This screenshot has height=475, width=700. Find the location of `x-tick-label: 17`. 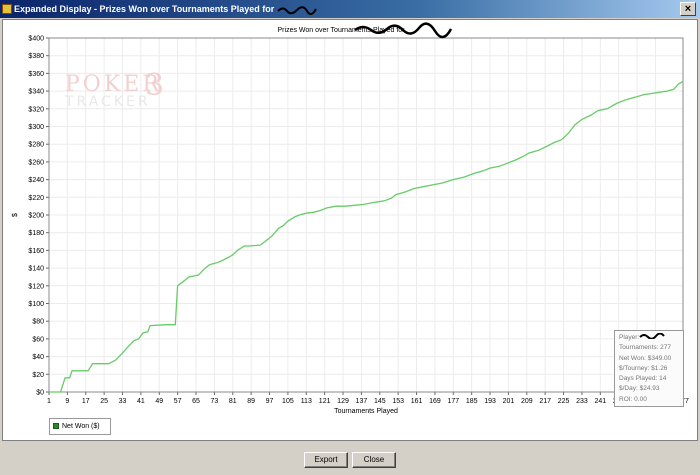

x-tick-label: 17 is located at coordinates (86, 401).